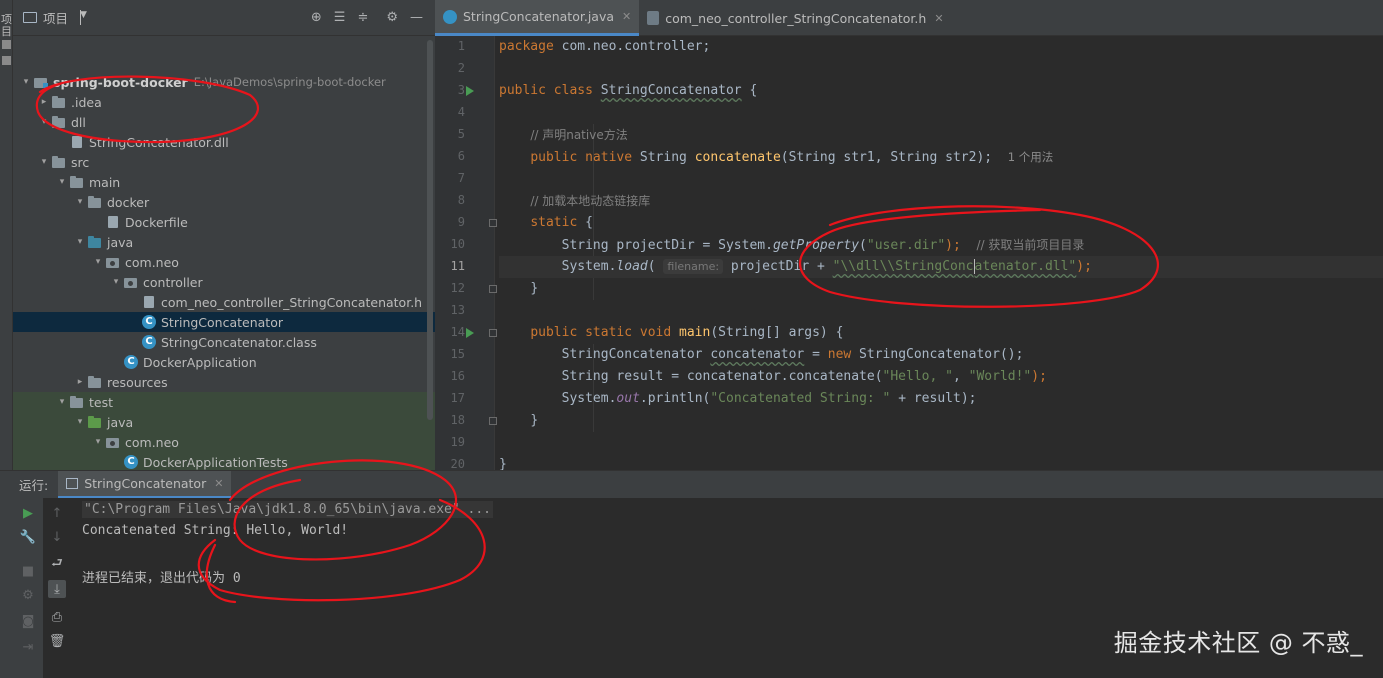 Image resolution: width=1383 pixels, height=678 pixels. Describe the element at coordinates (450, 244) in the screenshot. I see `line-number: 10` at that location.